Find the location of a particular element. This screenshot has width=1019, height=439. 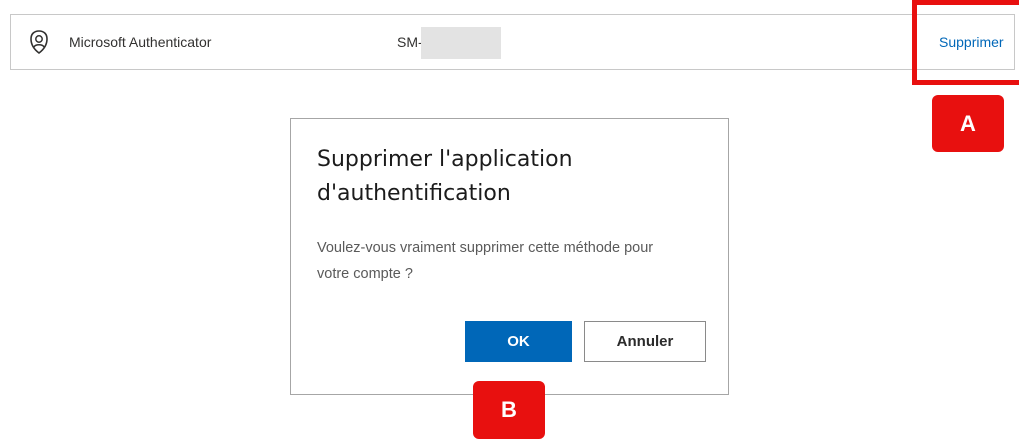

auth-method-row: Microsoft Authenticator SM- Supprimer is located at coordinates (512, 42).